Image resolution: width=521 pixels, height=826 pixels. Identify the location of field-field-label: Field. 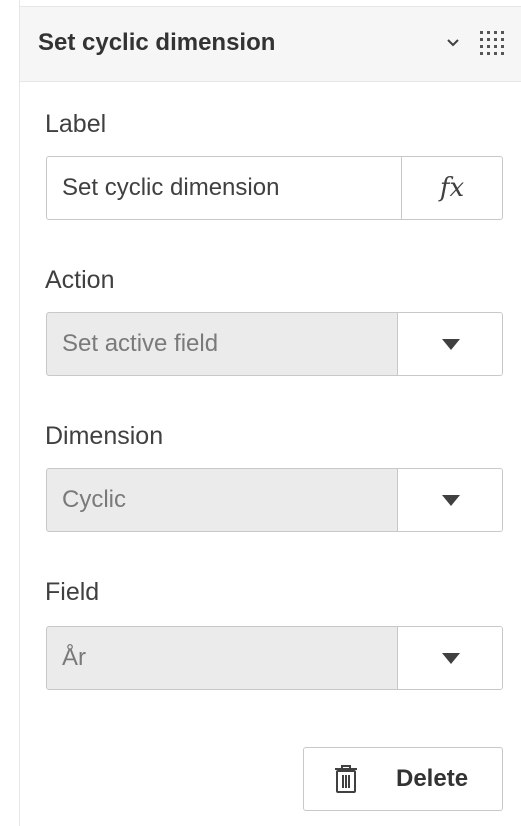
(72, 592).